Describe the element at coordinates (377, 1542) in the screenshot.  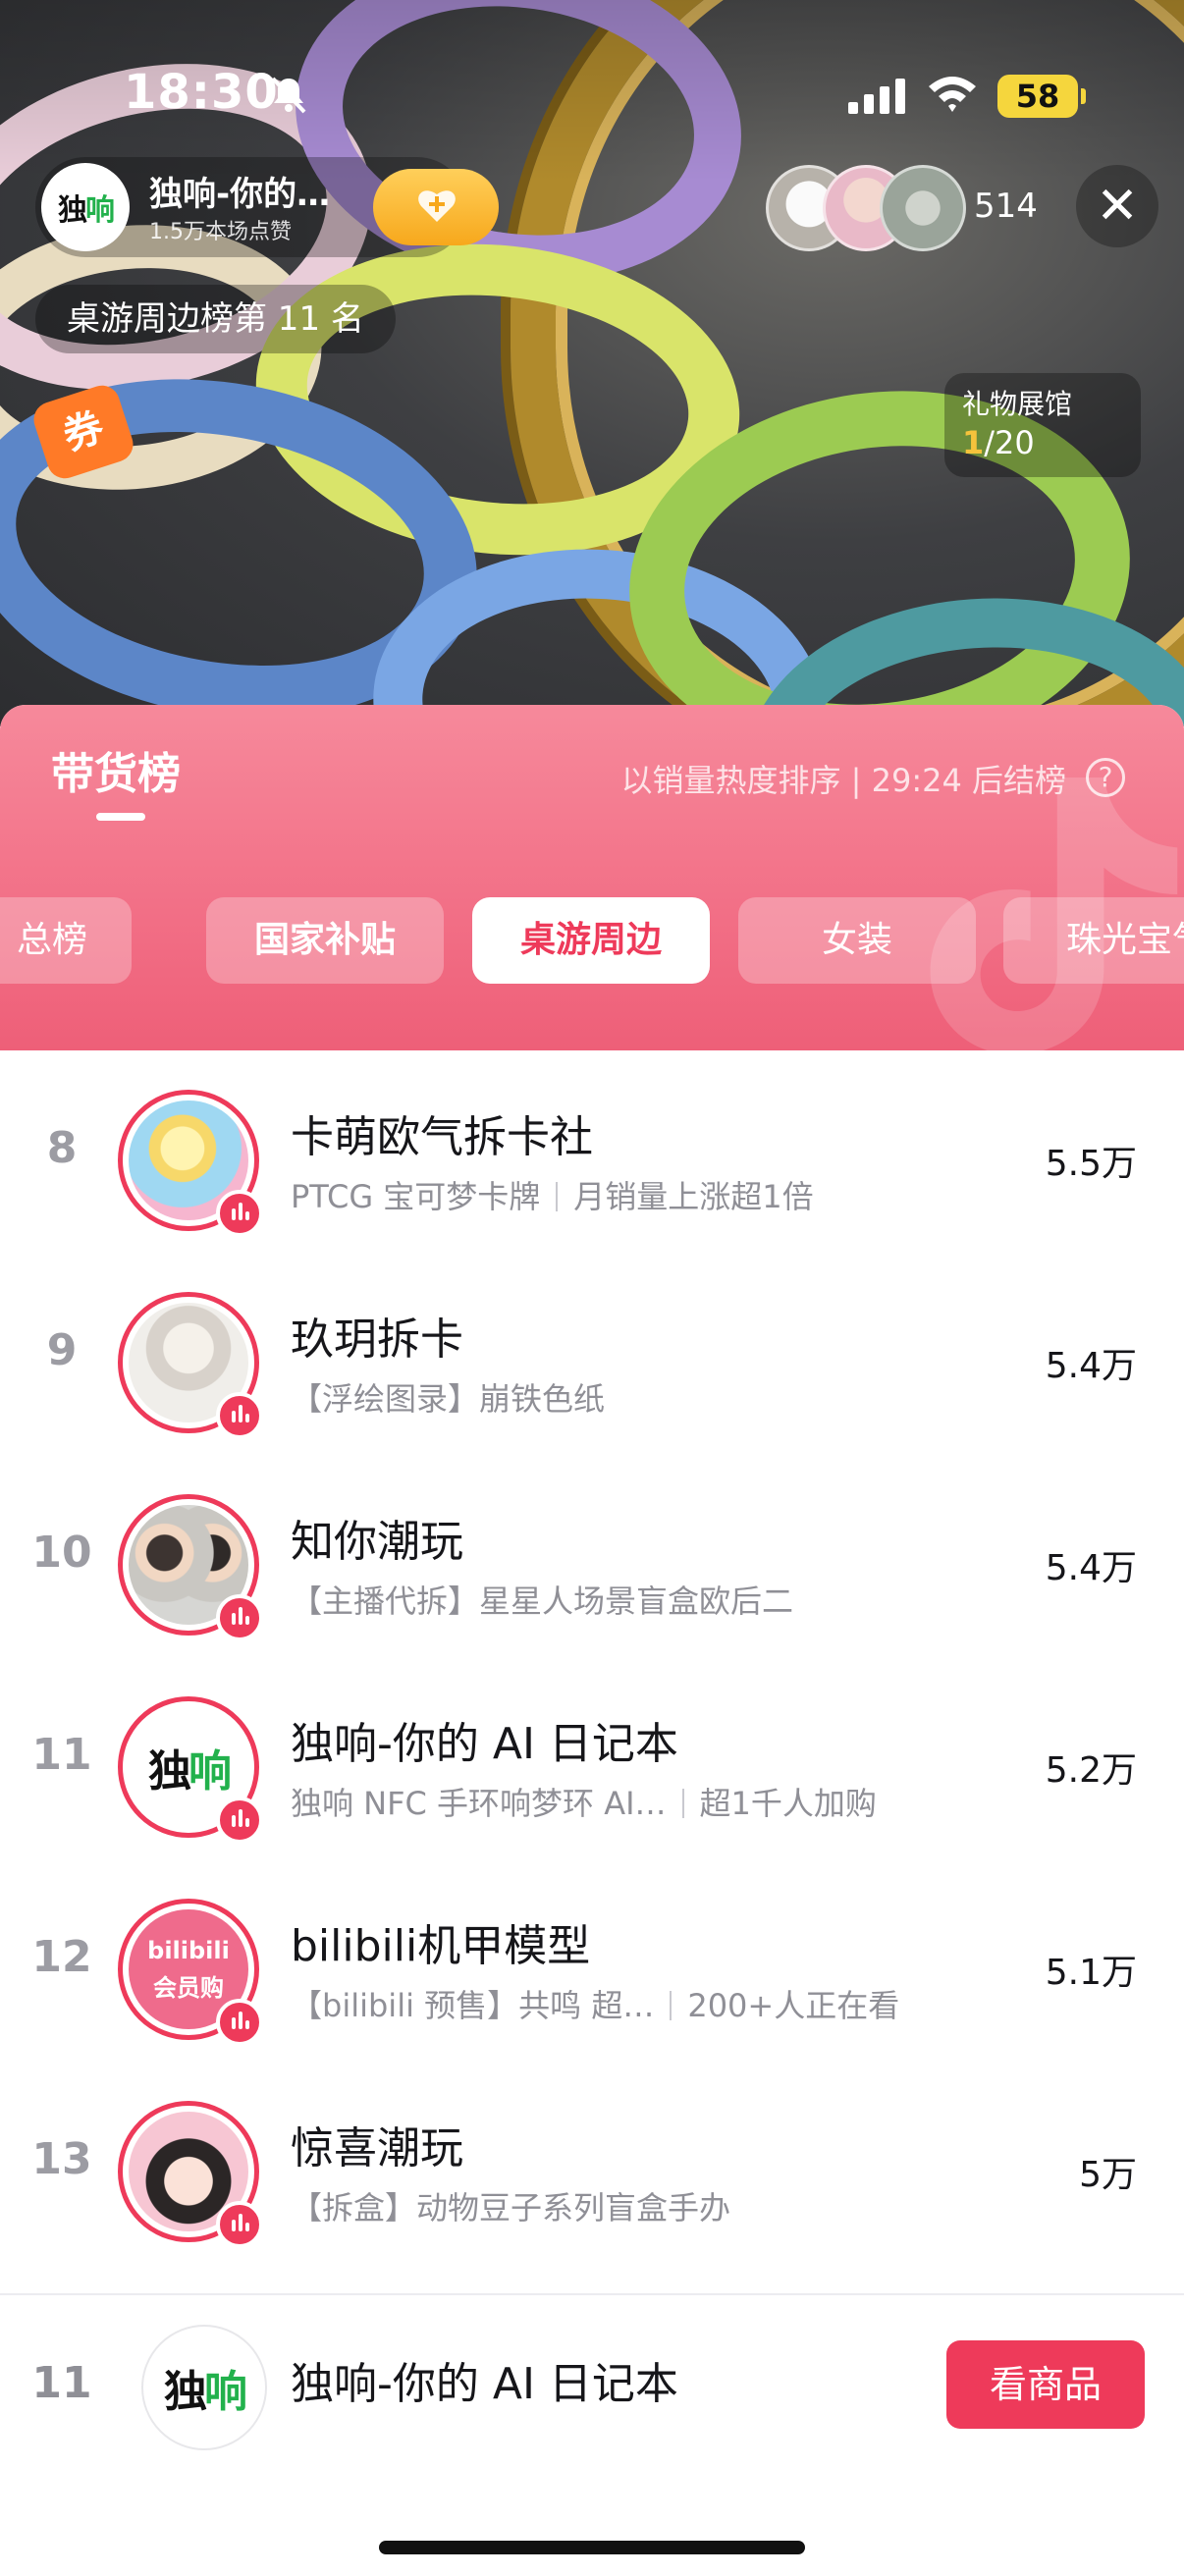
I see `shop-name: 知你潮玩` at that location.